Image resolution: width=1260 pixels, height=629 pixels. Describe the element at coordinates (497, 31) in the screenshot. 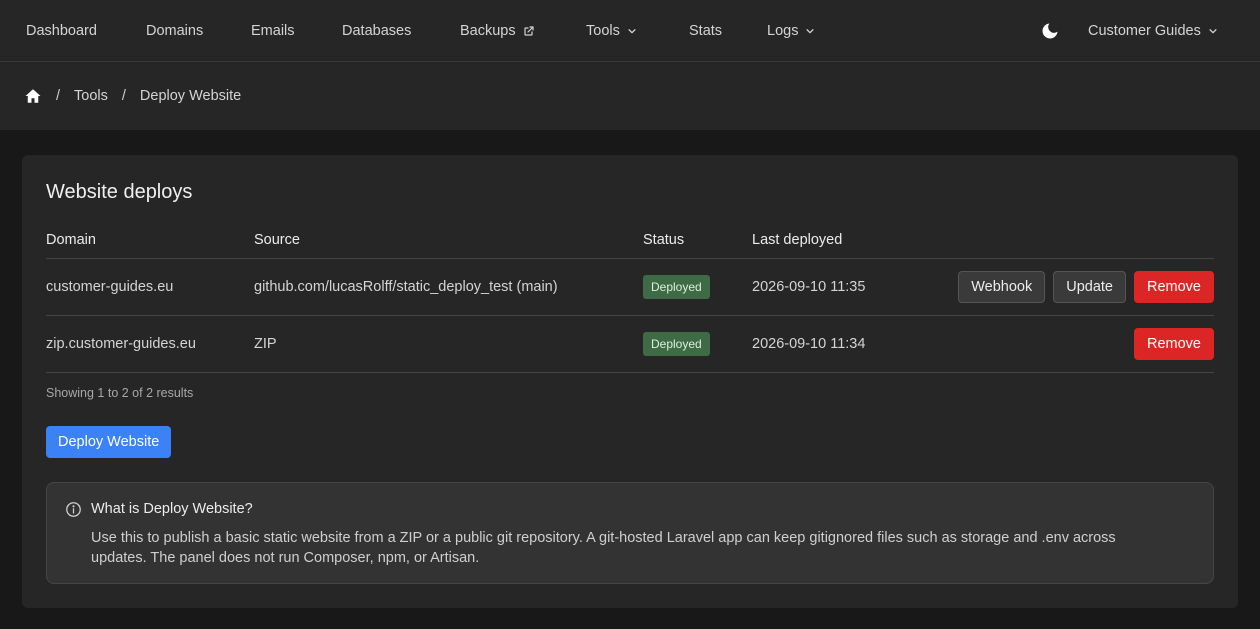

I see `nav-backups: Backups` at that location.